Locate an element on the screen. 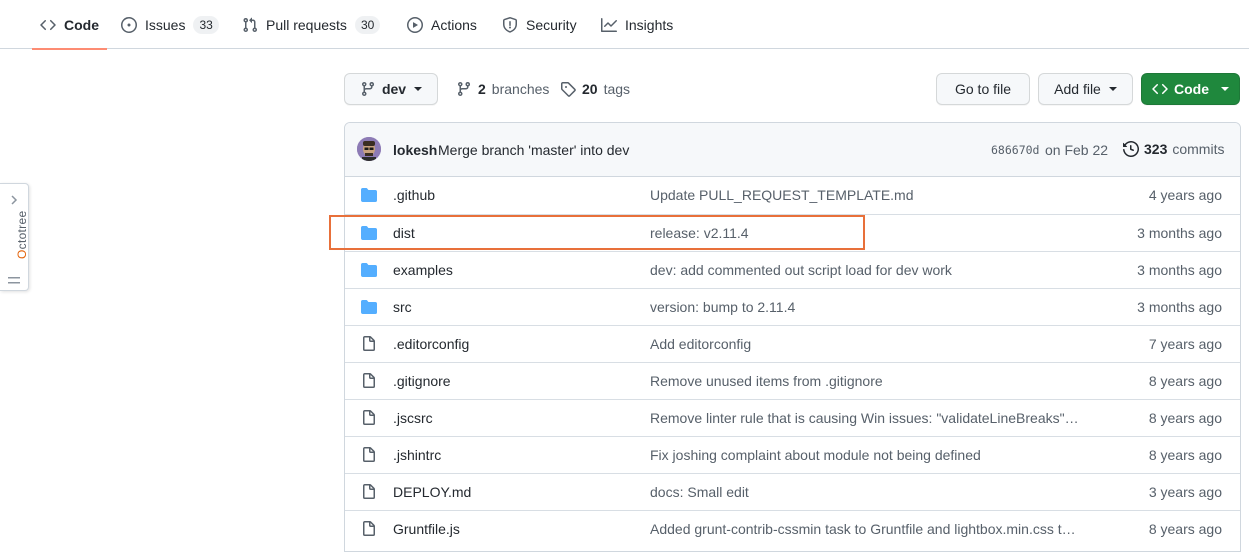 This screenshot has width=1249, height=552. pull-request-icon is located at coordinates (250, 25).